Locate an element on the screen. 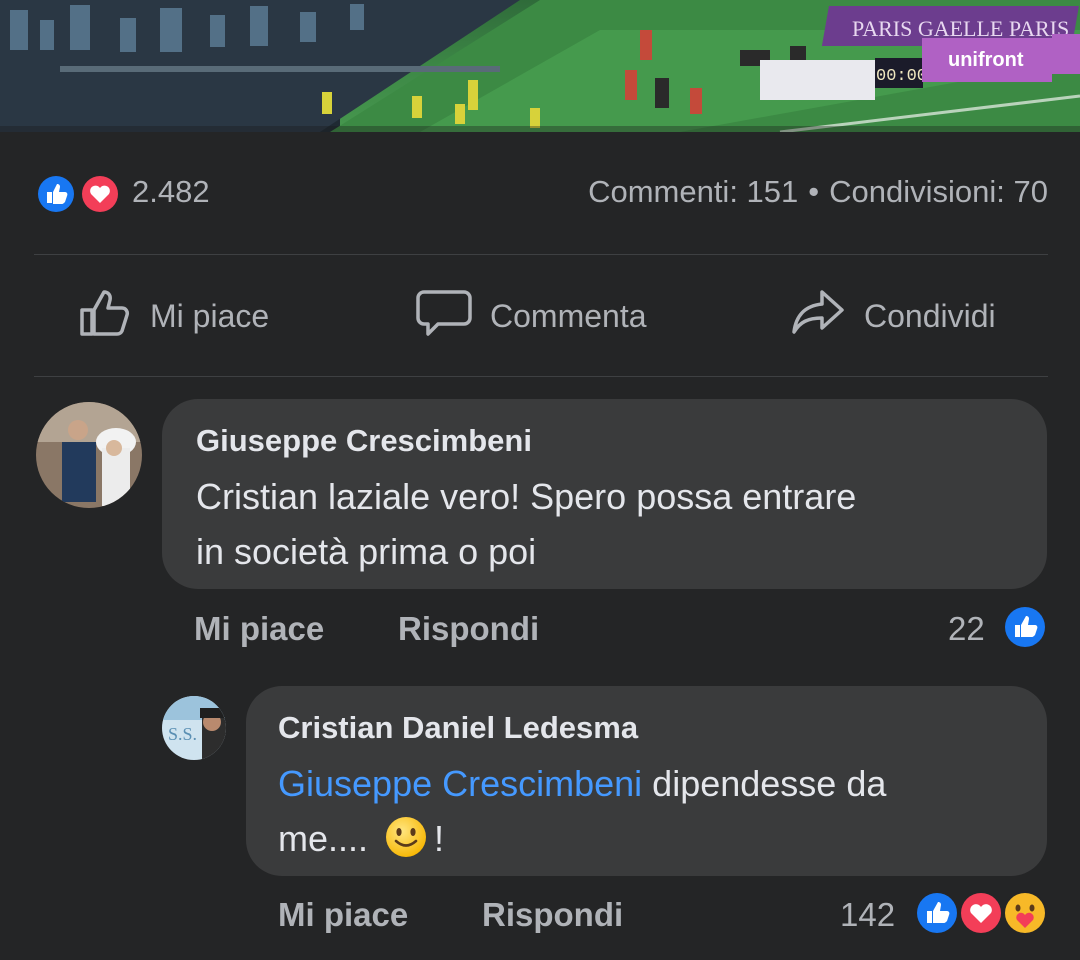 The height and width of the screenshot is (960, 1080). comment-button-label: Commenta is located at coordinates (568, 315).